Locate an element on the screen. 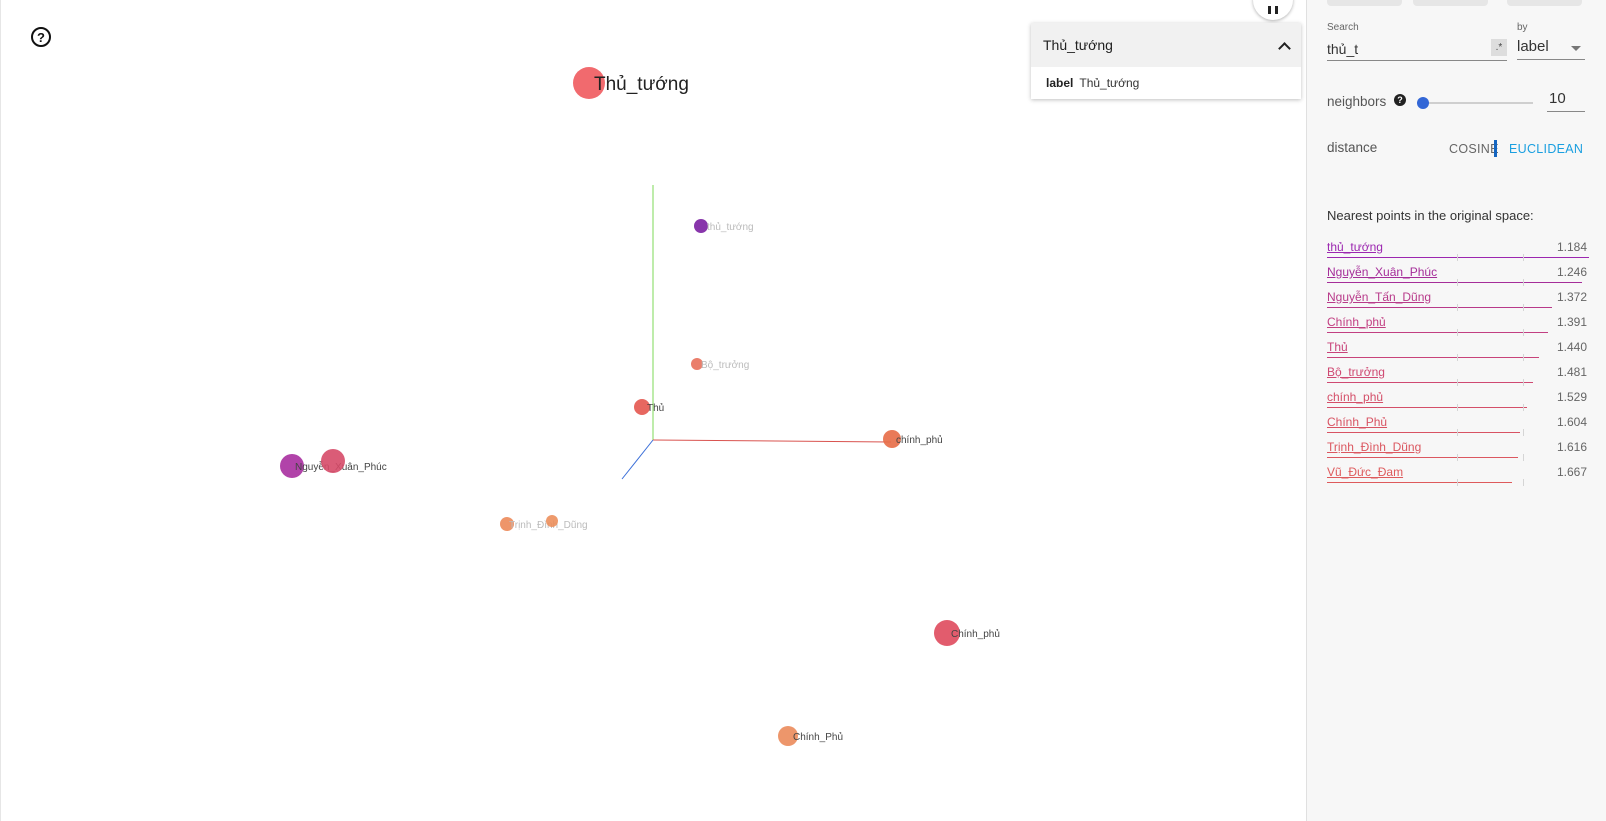 The image size is (1606, 821). axis-x is located at coordinates (772, 441).